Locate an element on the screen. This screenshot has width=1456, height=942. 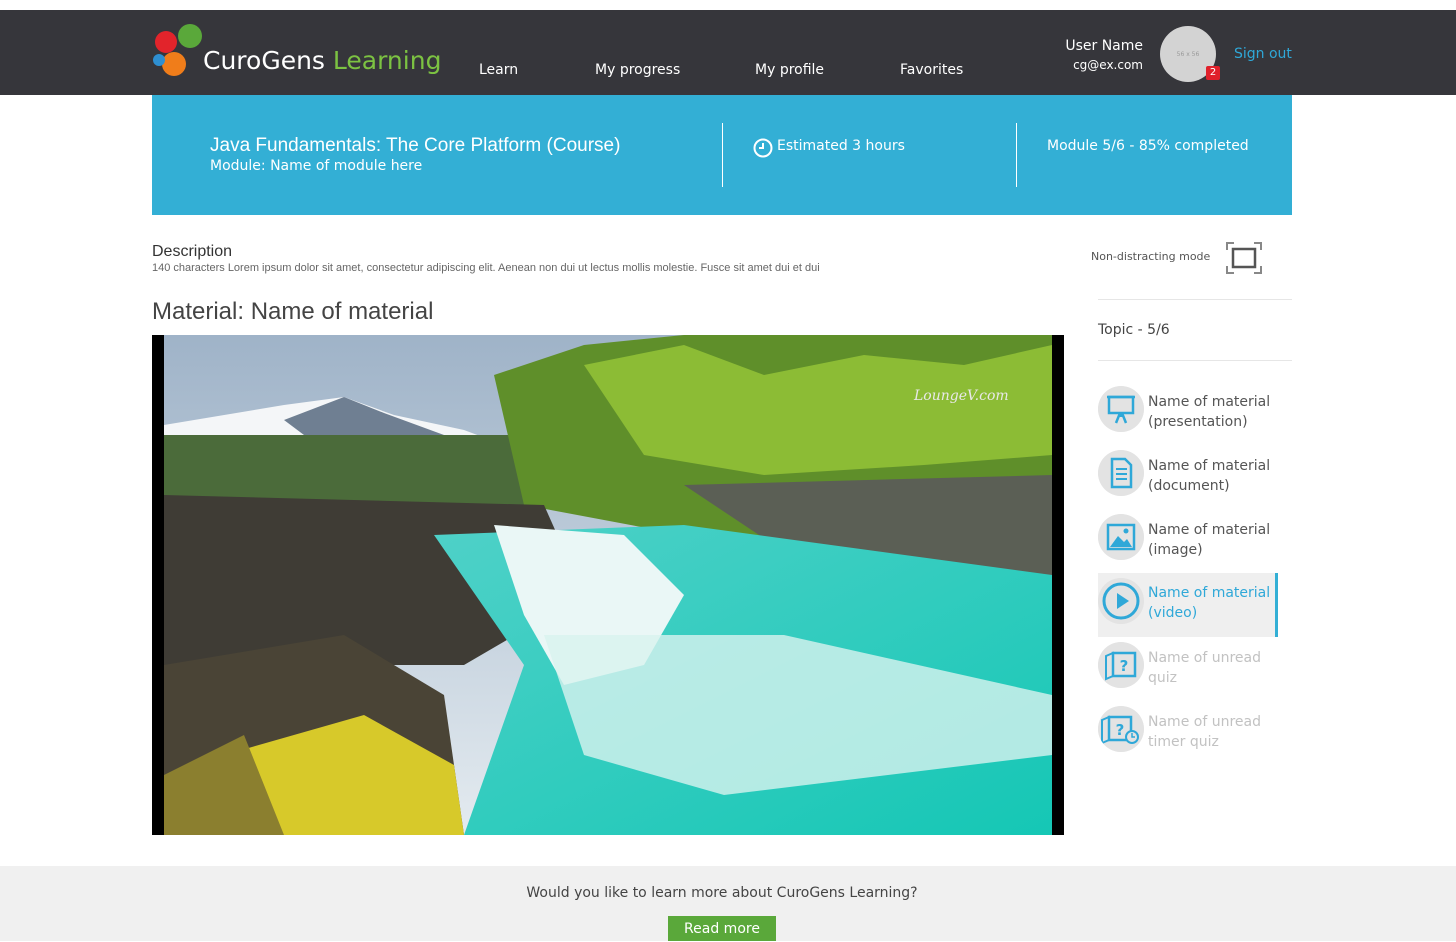
avatar-placeholder-text: 56 x 56 is located at coordinates (1188, 54).